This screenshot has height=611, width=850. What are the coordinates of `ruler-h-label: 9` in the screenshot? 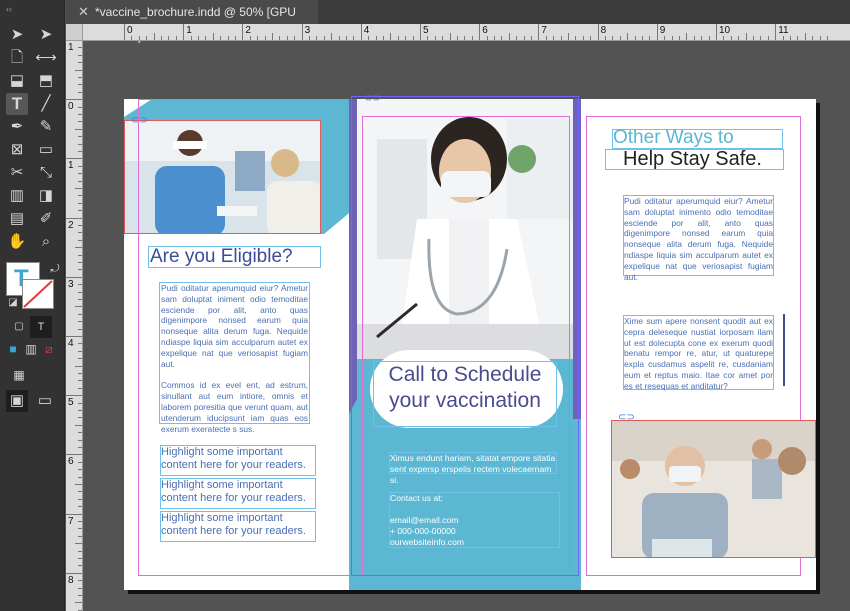 It's located at (662, 30).